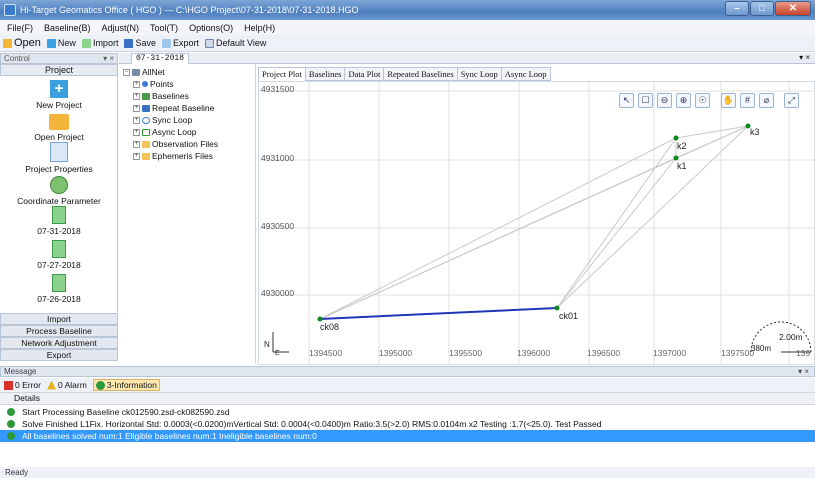 This screenshot has width=815, height=478. I want to click on menu-options: Options(O), so click(211, 28).